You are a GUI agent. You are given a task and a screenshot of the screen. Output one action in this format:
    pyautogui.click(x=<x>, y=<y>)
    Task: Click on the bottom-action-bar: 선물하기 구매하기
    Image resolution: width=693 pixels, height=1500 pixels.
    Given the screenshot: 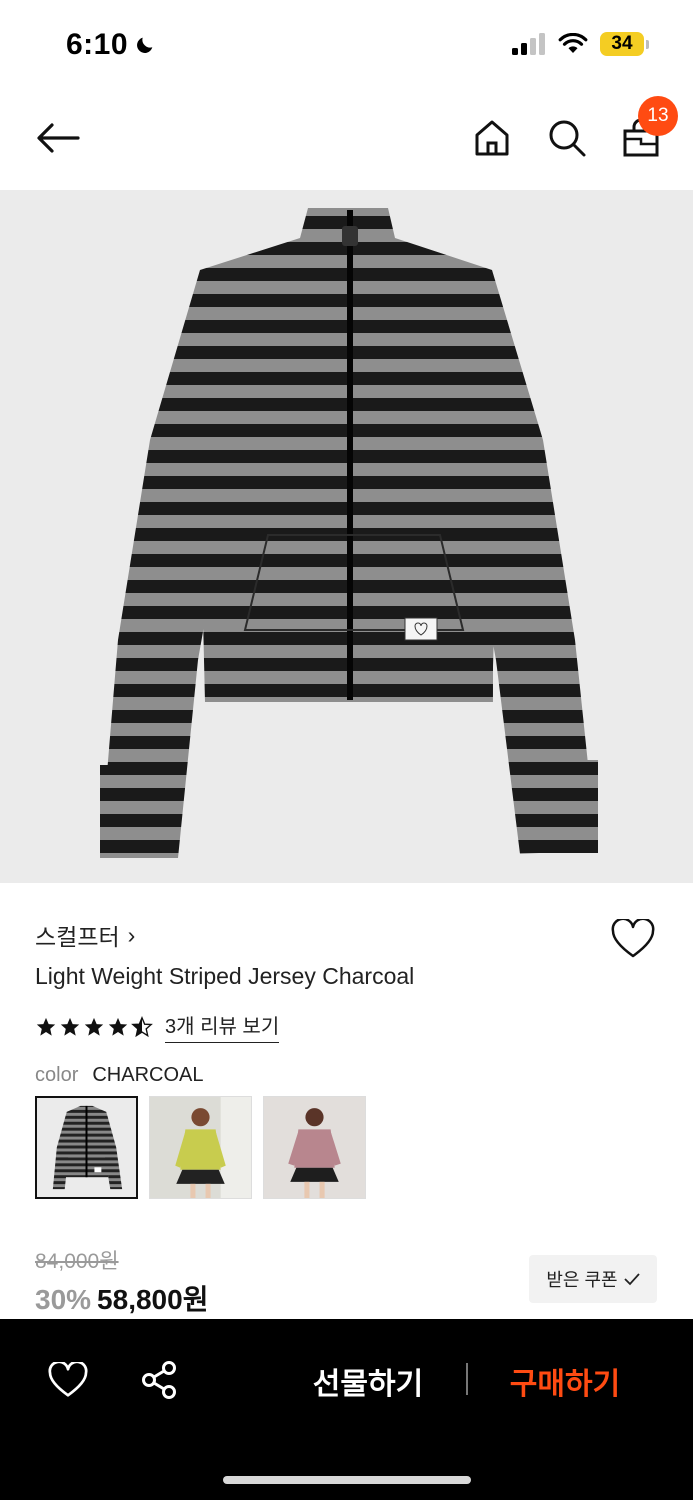 What is the action you would take?
    pyautogui.click(x=346, y=1409)
    